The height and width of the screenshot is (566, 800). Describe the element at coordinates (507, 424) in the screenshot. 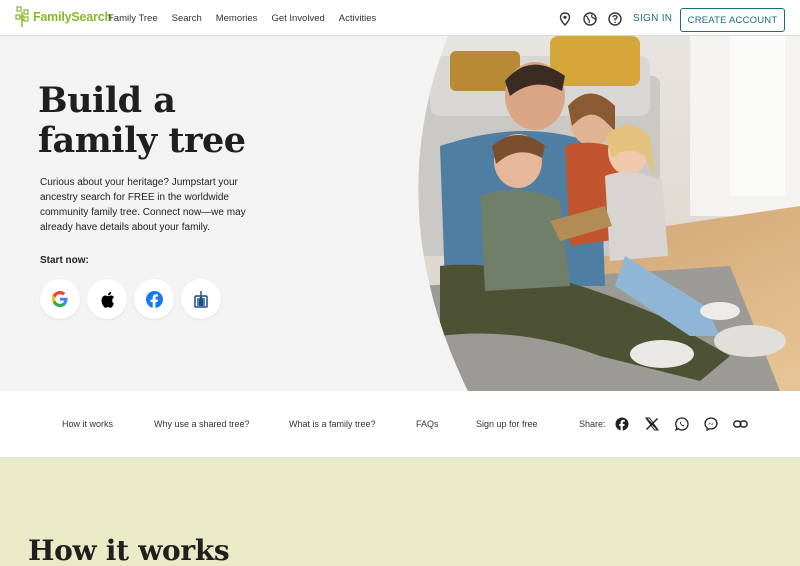

I see `section-link-sign-up: Sign up for free` at that location.